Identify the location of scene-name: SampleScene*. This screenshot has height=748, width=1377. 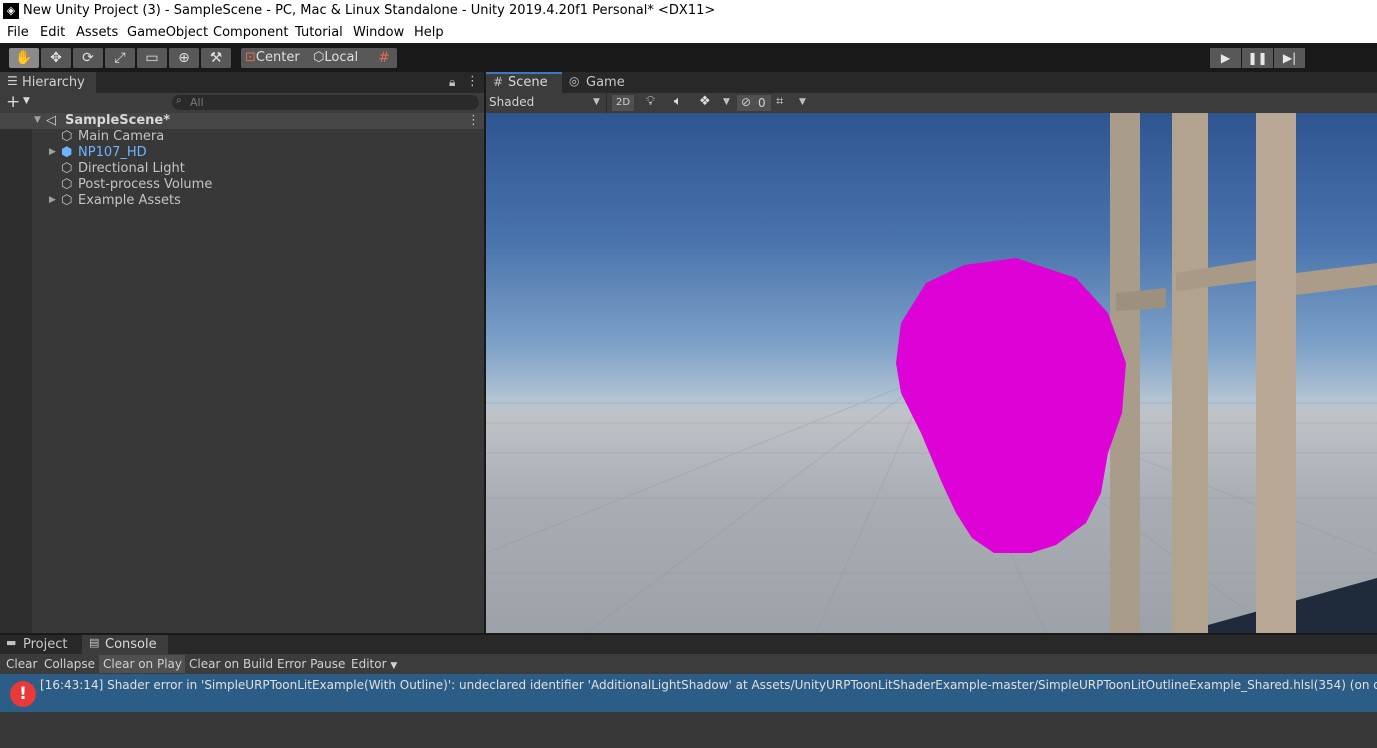
(118, 120).